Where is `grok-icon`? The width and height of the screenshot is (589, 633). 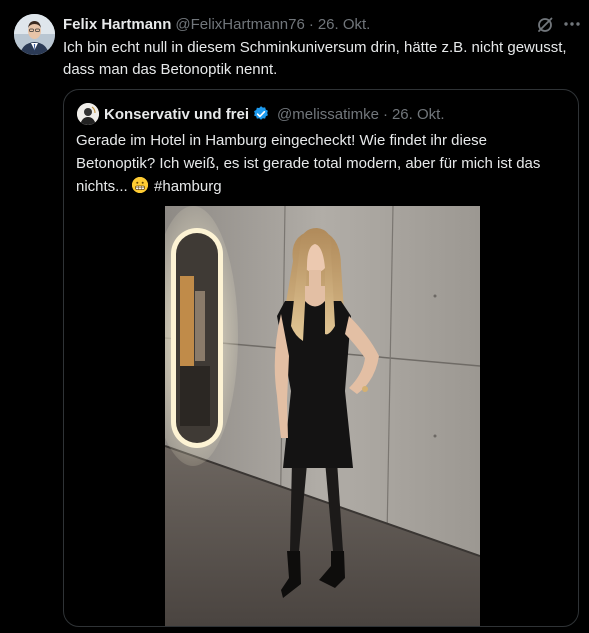
grok-icon is located at coordinates (545, 25).